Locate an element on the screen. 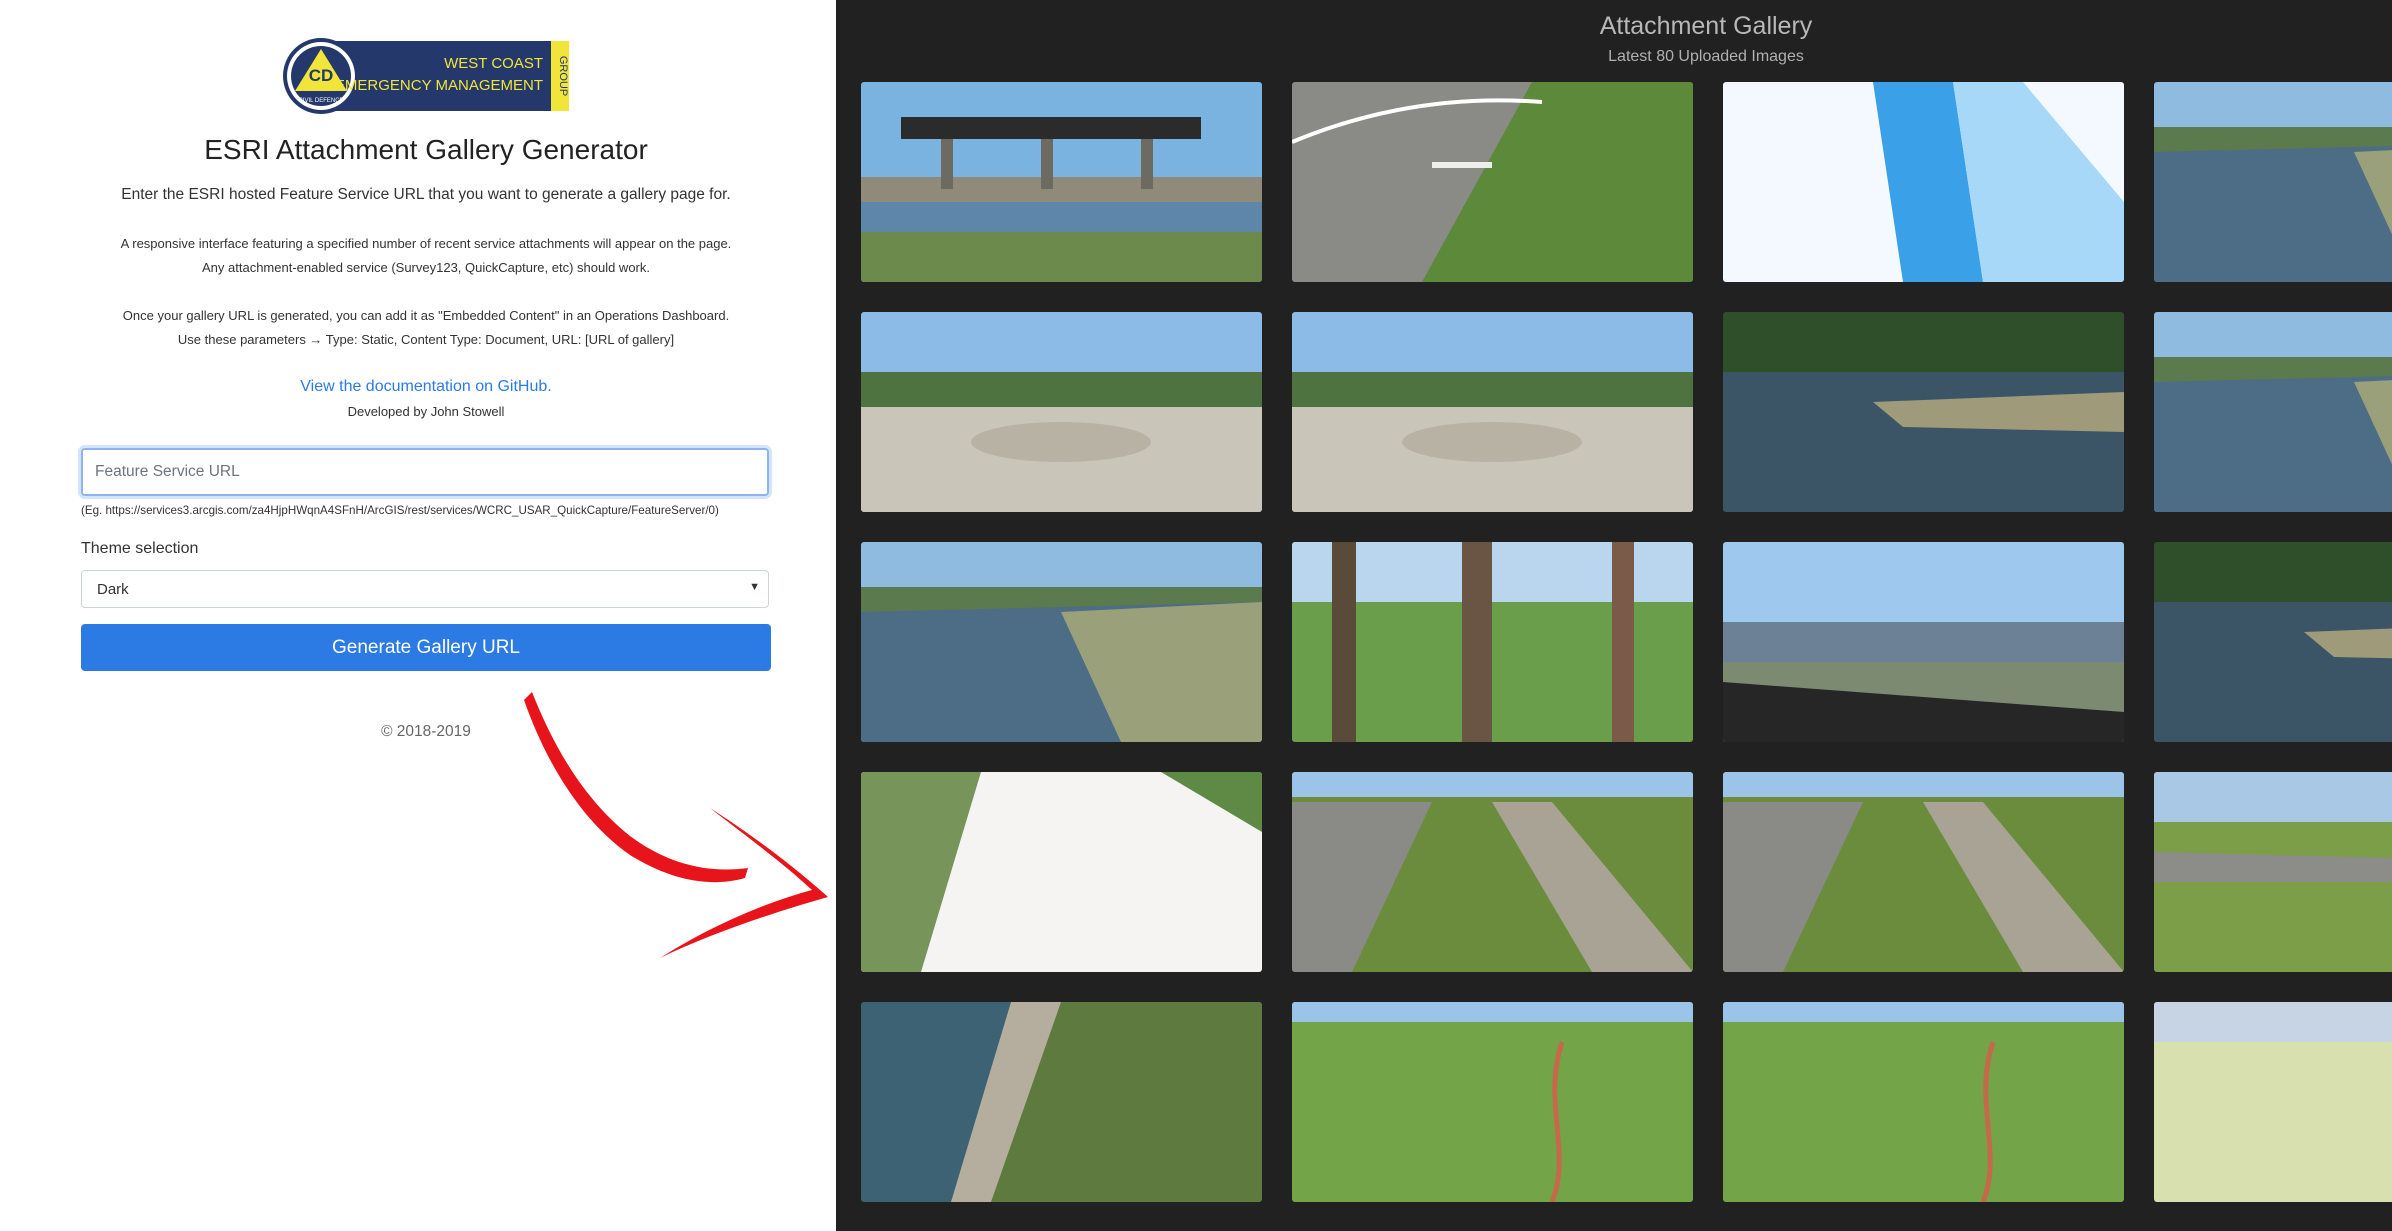 Image resolution: width=2392 pixels, height=1231 pixels. copyright-text: © 2018-2019 is located at coordinates (426, 731).